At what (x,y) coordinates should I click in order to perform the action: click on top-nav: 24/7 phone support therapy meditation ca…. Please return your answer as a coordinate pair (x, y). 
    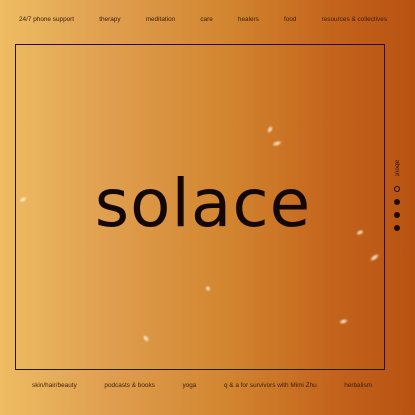
    Looking at the image, I should click on (207, 19).